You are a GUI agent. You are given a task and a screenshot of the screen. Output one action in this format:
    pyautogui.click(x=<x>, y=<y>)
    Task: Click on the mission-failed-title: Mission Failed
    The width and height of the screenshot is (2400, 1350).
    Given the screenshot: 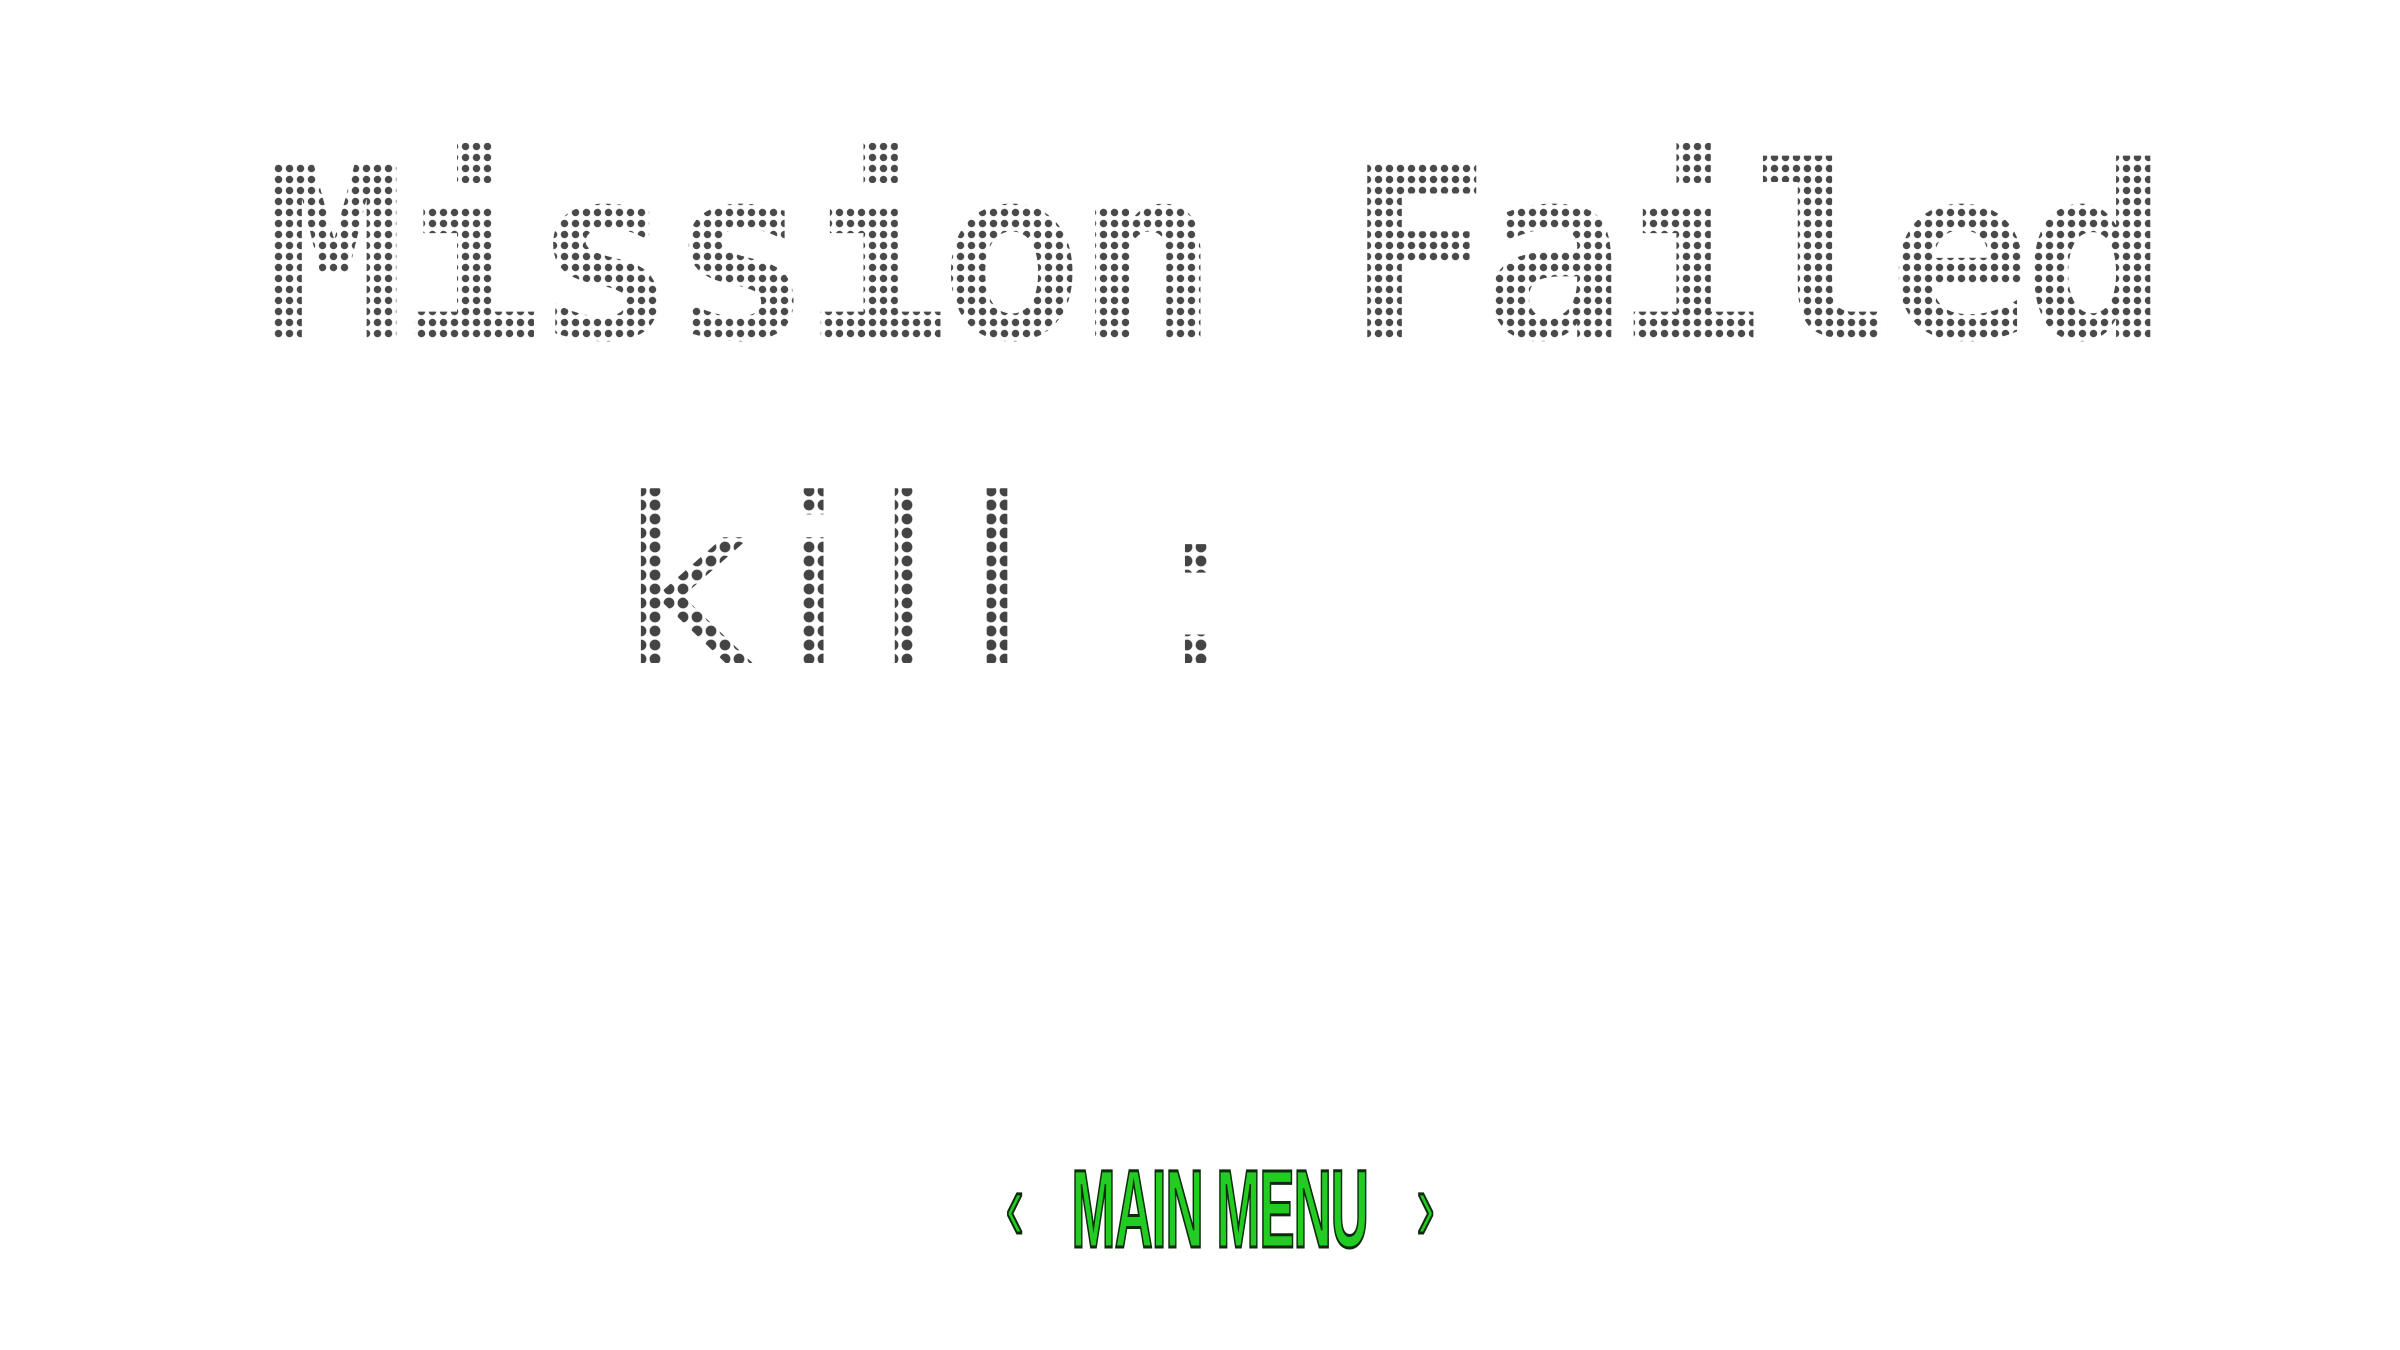 What is the action you would take?
    pyautogui.click(x=1215, y=255)
    